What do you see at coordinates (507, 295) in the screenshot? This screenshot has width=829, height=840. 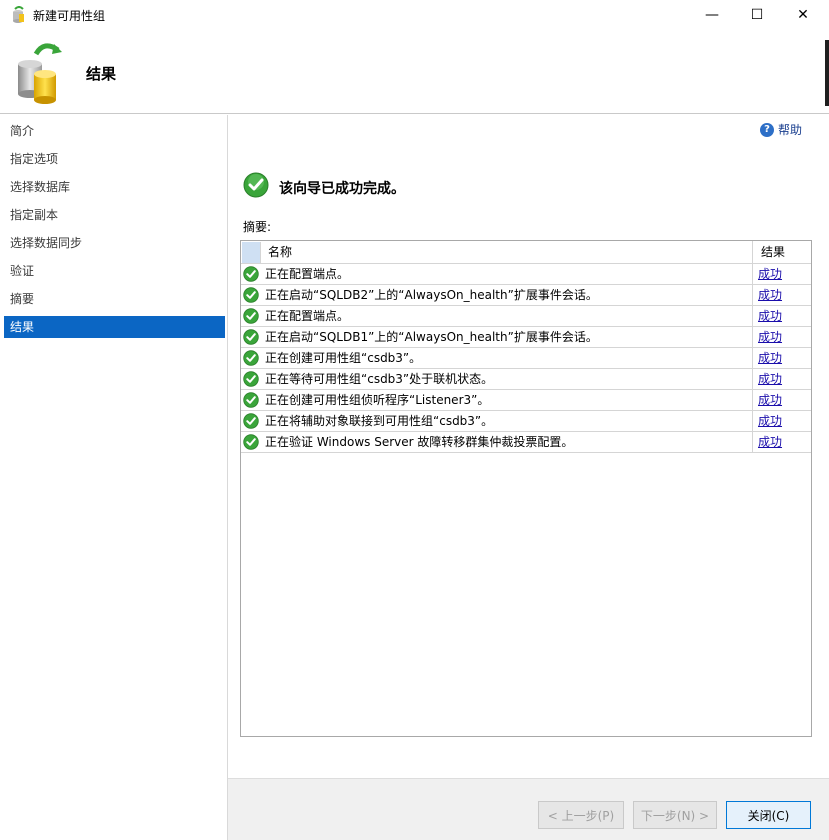 I see `row-message: 正在启动“SQLDB2”上的“AlwaysOn_health”扩展事件会话。` at bounding box center [507, 295].